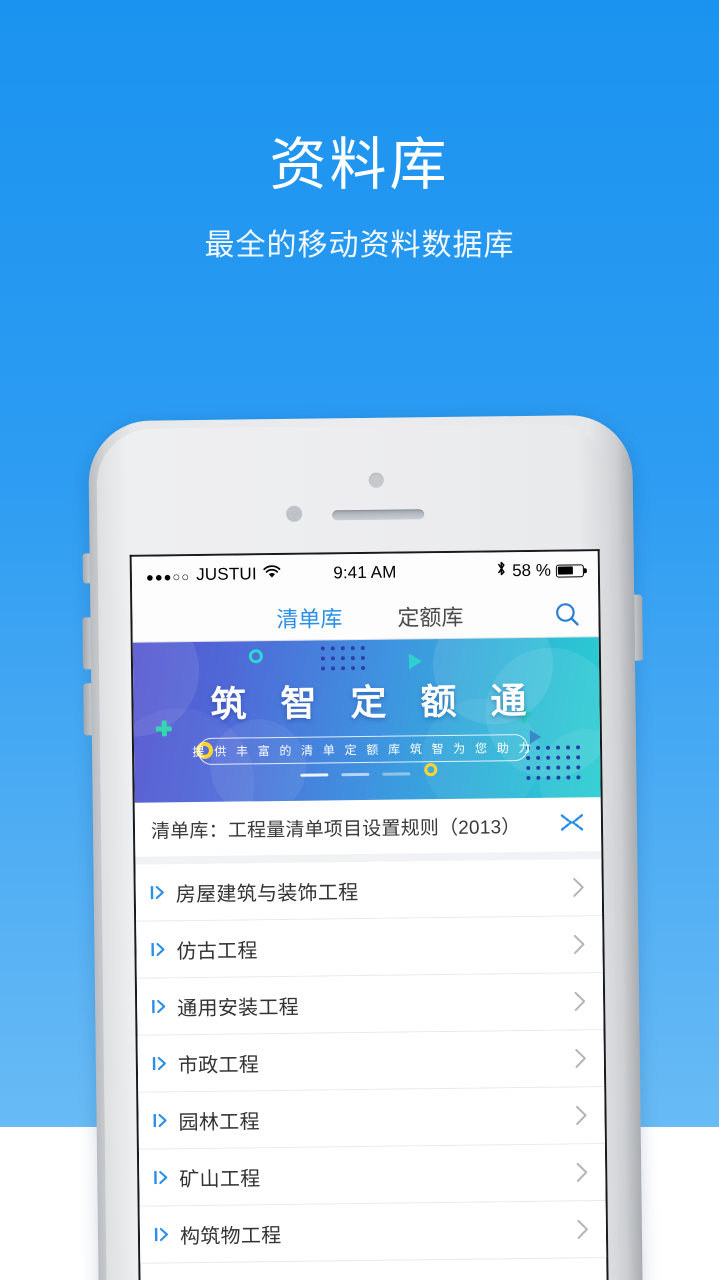 The width and height of the screenshot is (719, 1280). I want to click on list-item-label: 房屋建筑与装饰工程, so click(267, 893).